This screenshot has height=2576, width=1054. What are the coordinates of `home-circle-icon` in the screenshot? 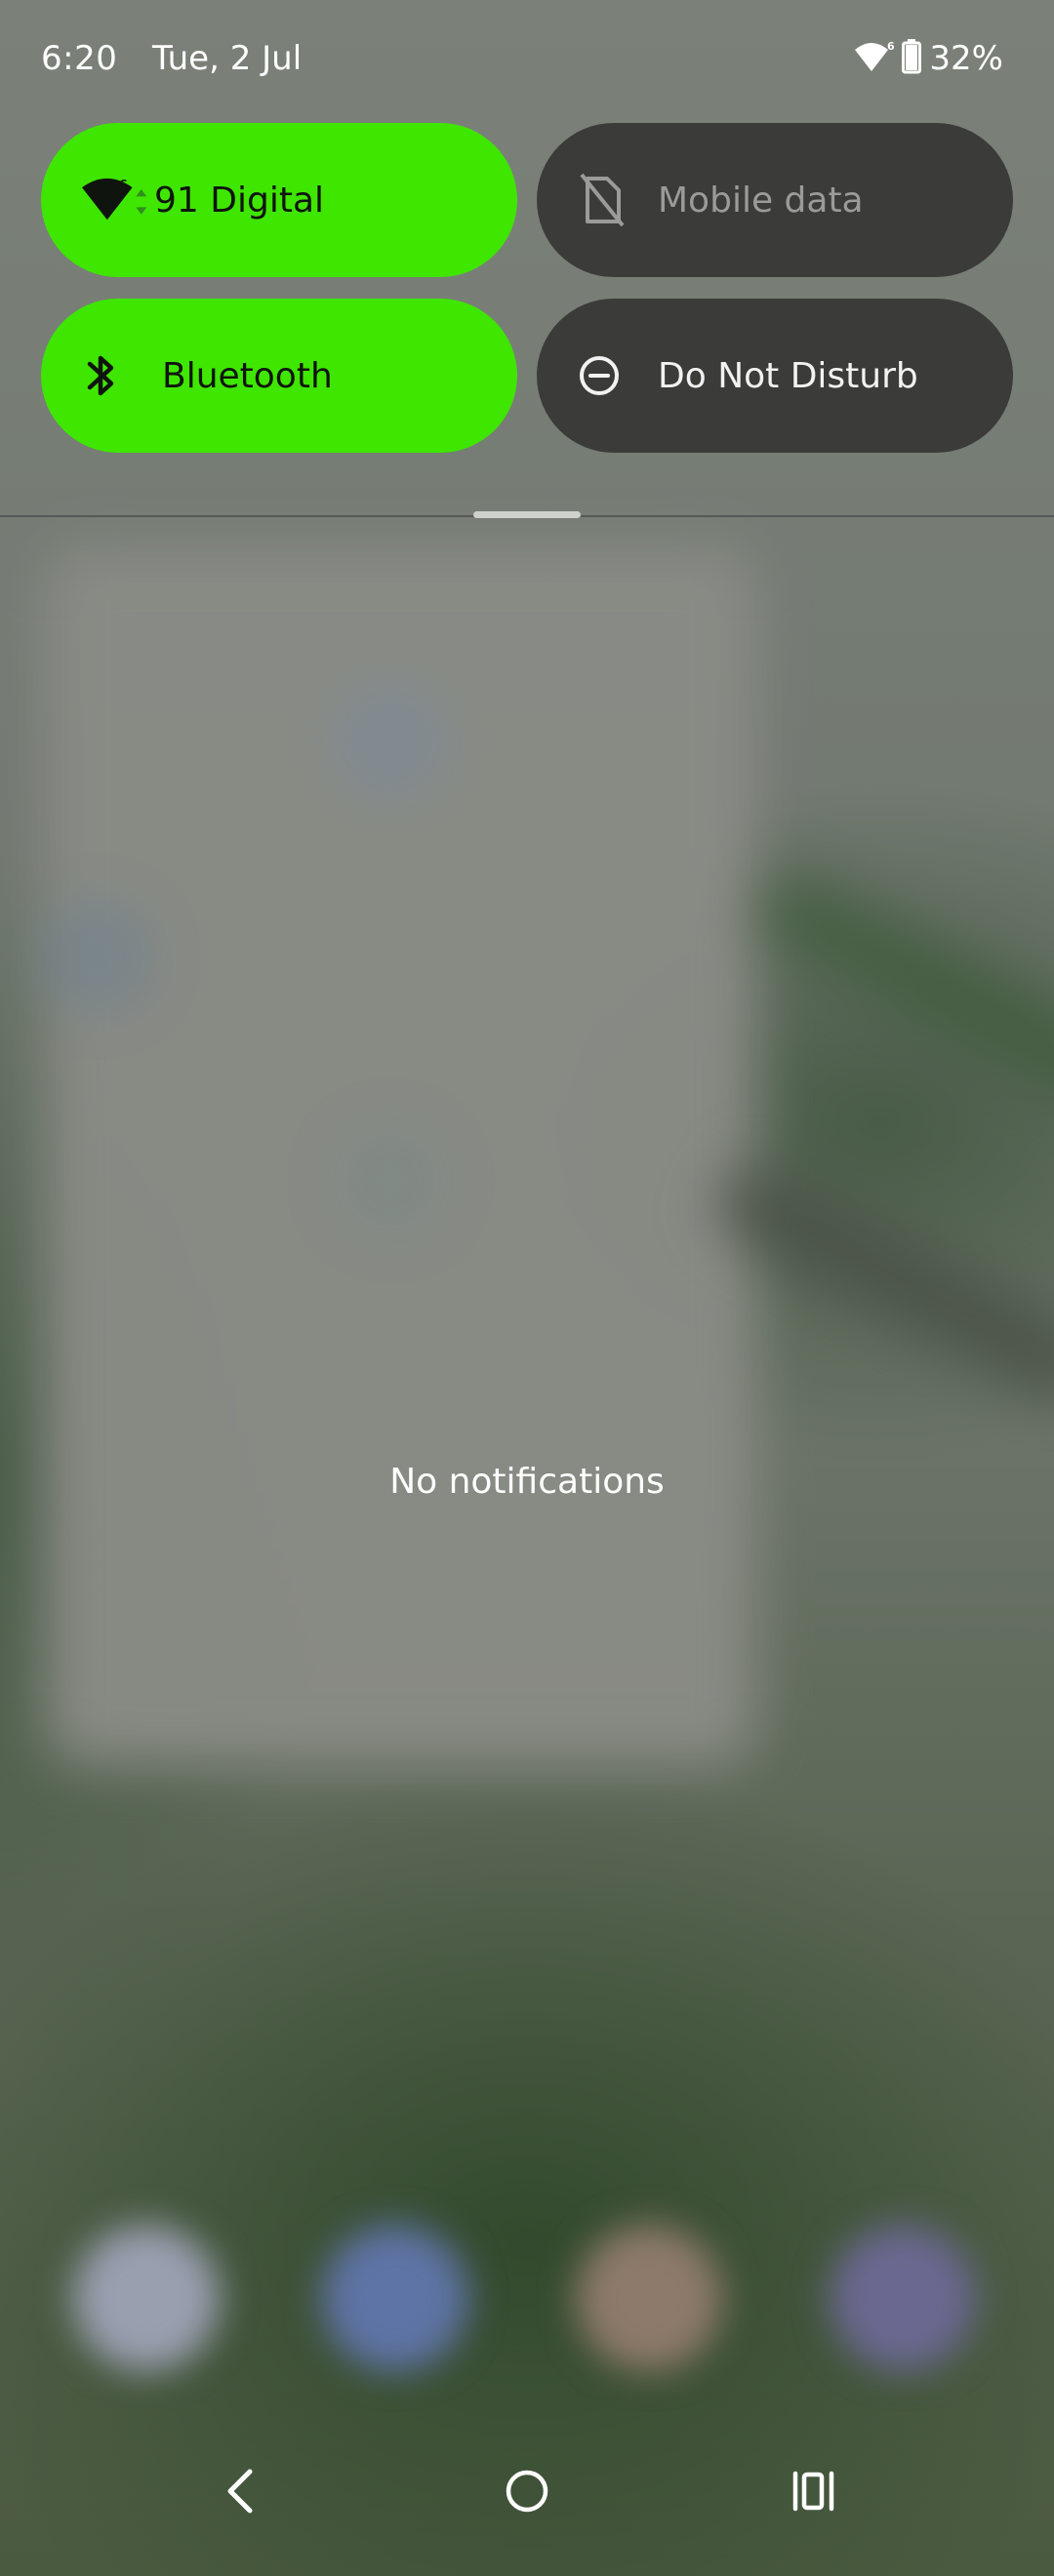 It's located at (527, 2493).